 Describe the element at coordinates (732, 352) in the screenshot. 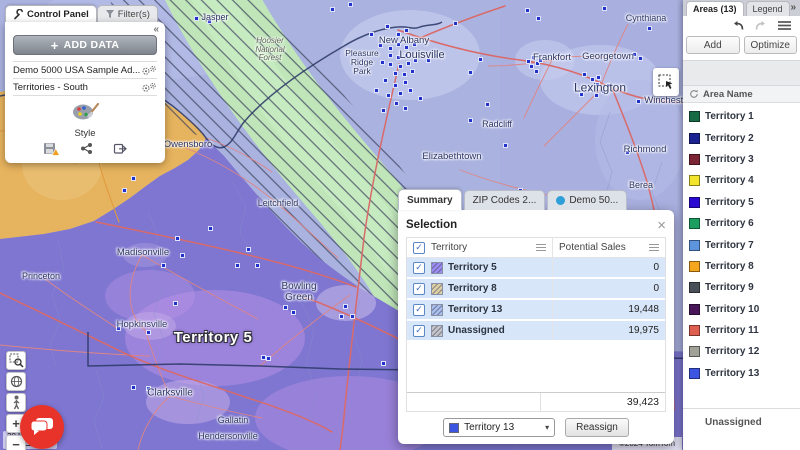

I see `area-name-label: Territory 12` at that location.